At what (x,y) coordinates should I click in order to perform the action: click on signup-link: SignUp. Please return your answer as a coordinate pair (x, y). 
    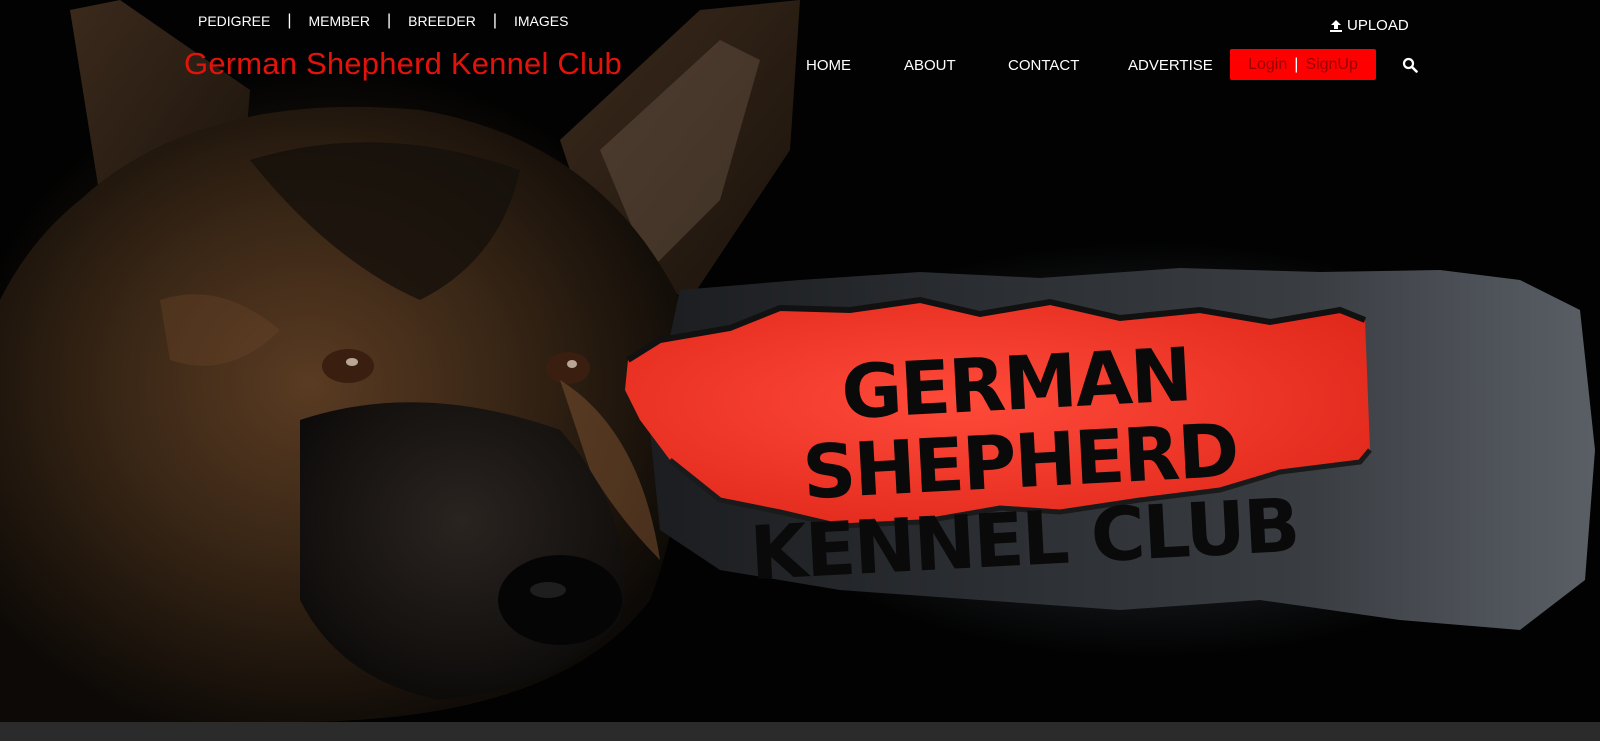
    Looking at the image, I should click on (1331, 65).